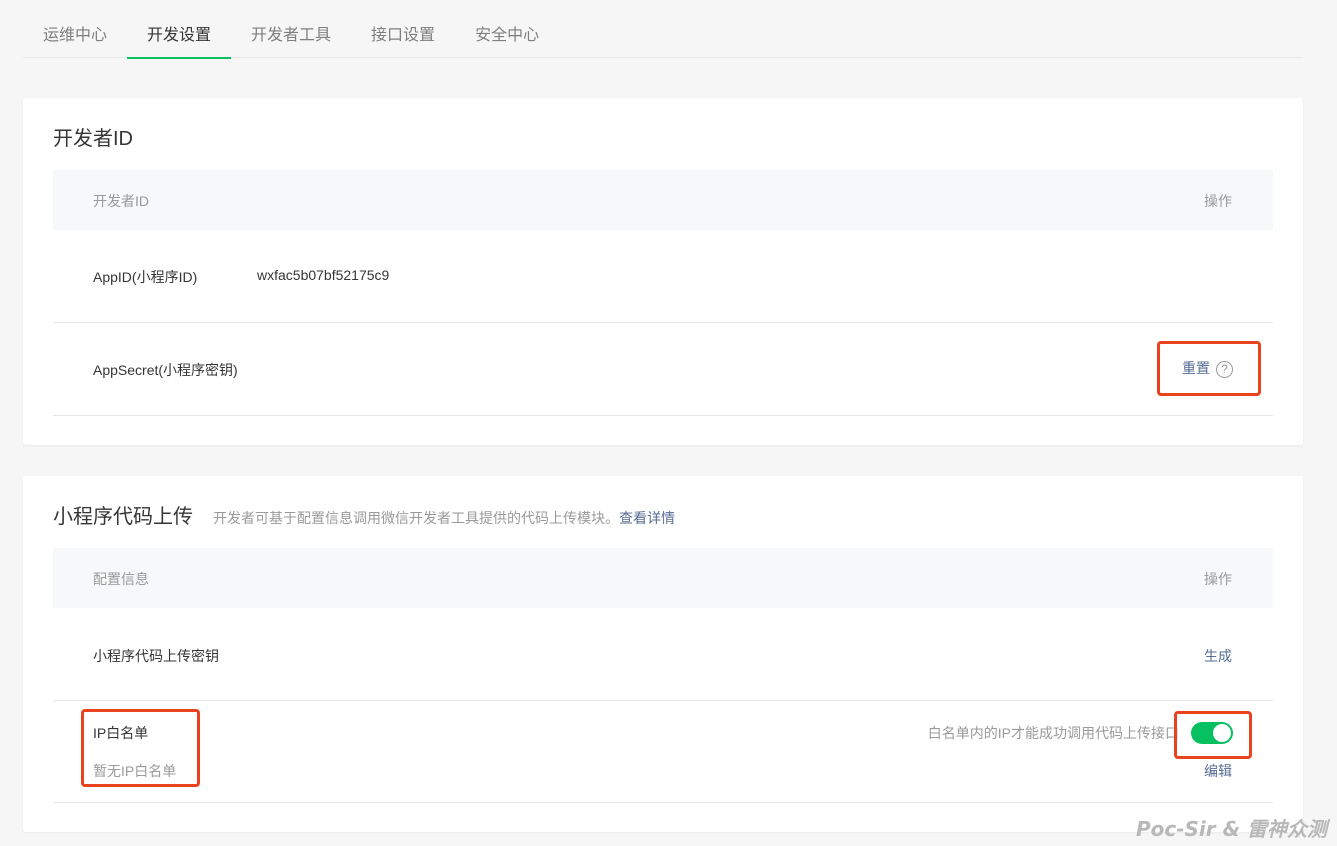  I want to click on upload-key-label: 小程序代码上传密钥, so click(156, 656).